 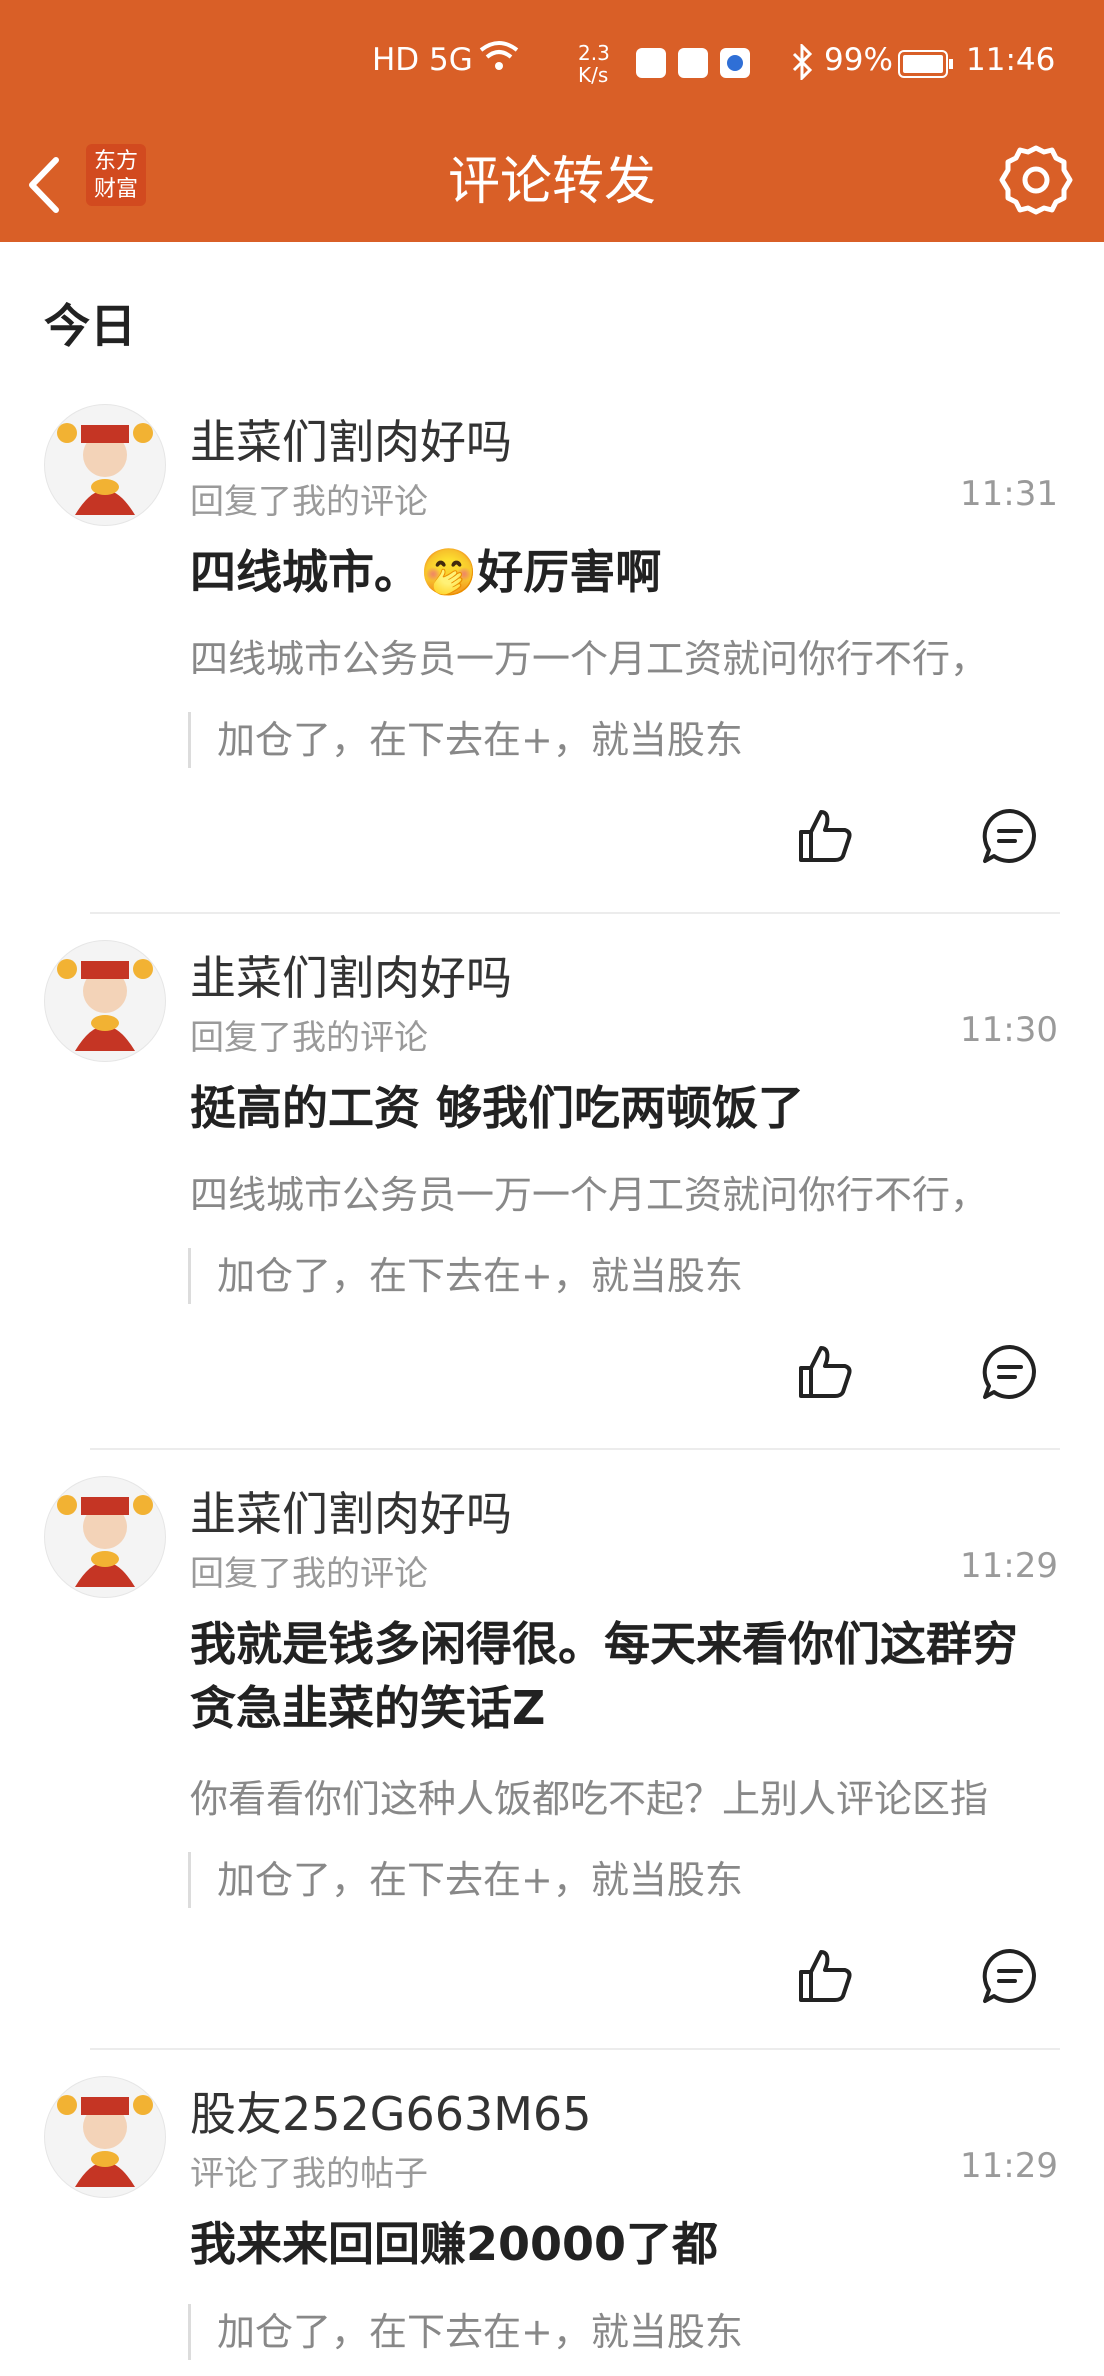 I want to click on reply-text: 我就是钱多闲得很。每天来看你们这群穷贪急韭菜的笑话Z, so click(x=604, y=1676).